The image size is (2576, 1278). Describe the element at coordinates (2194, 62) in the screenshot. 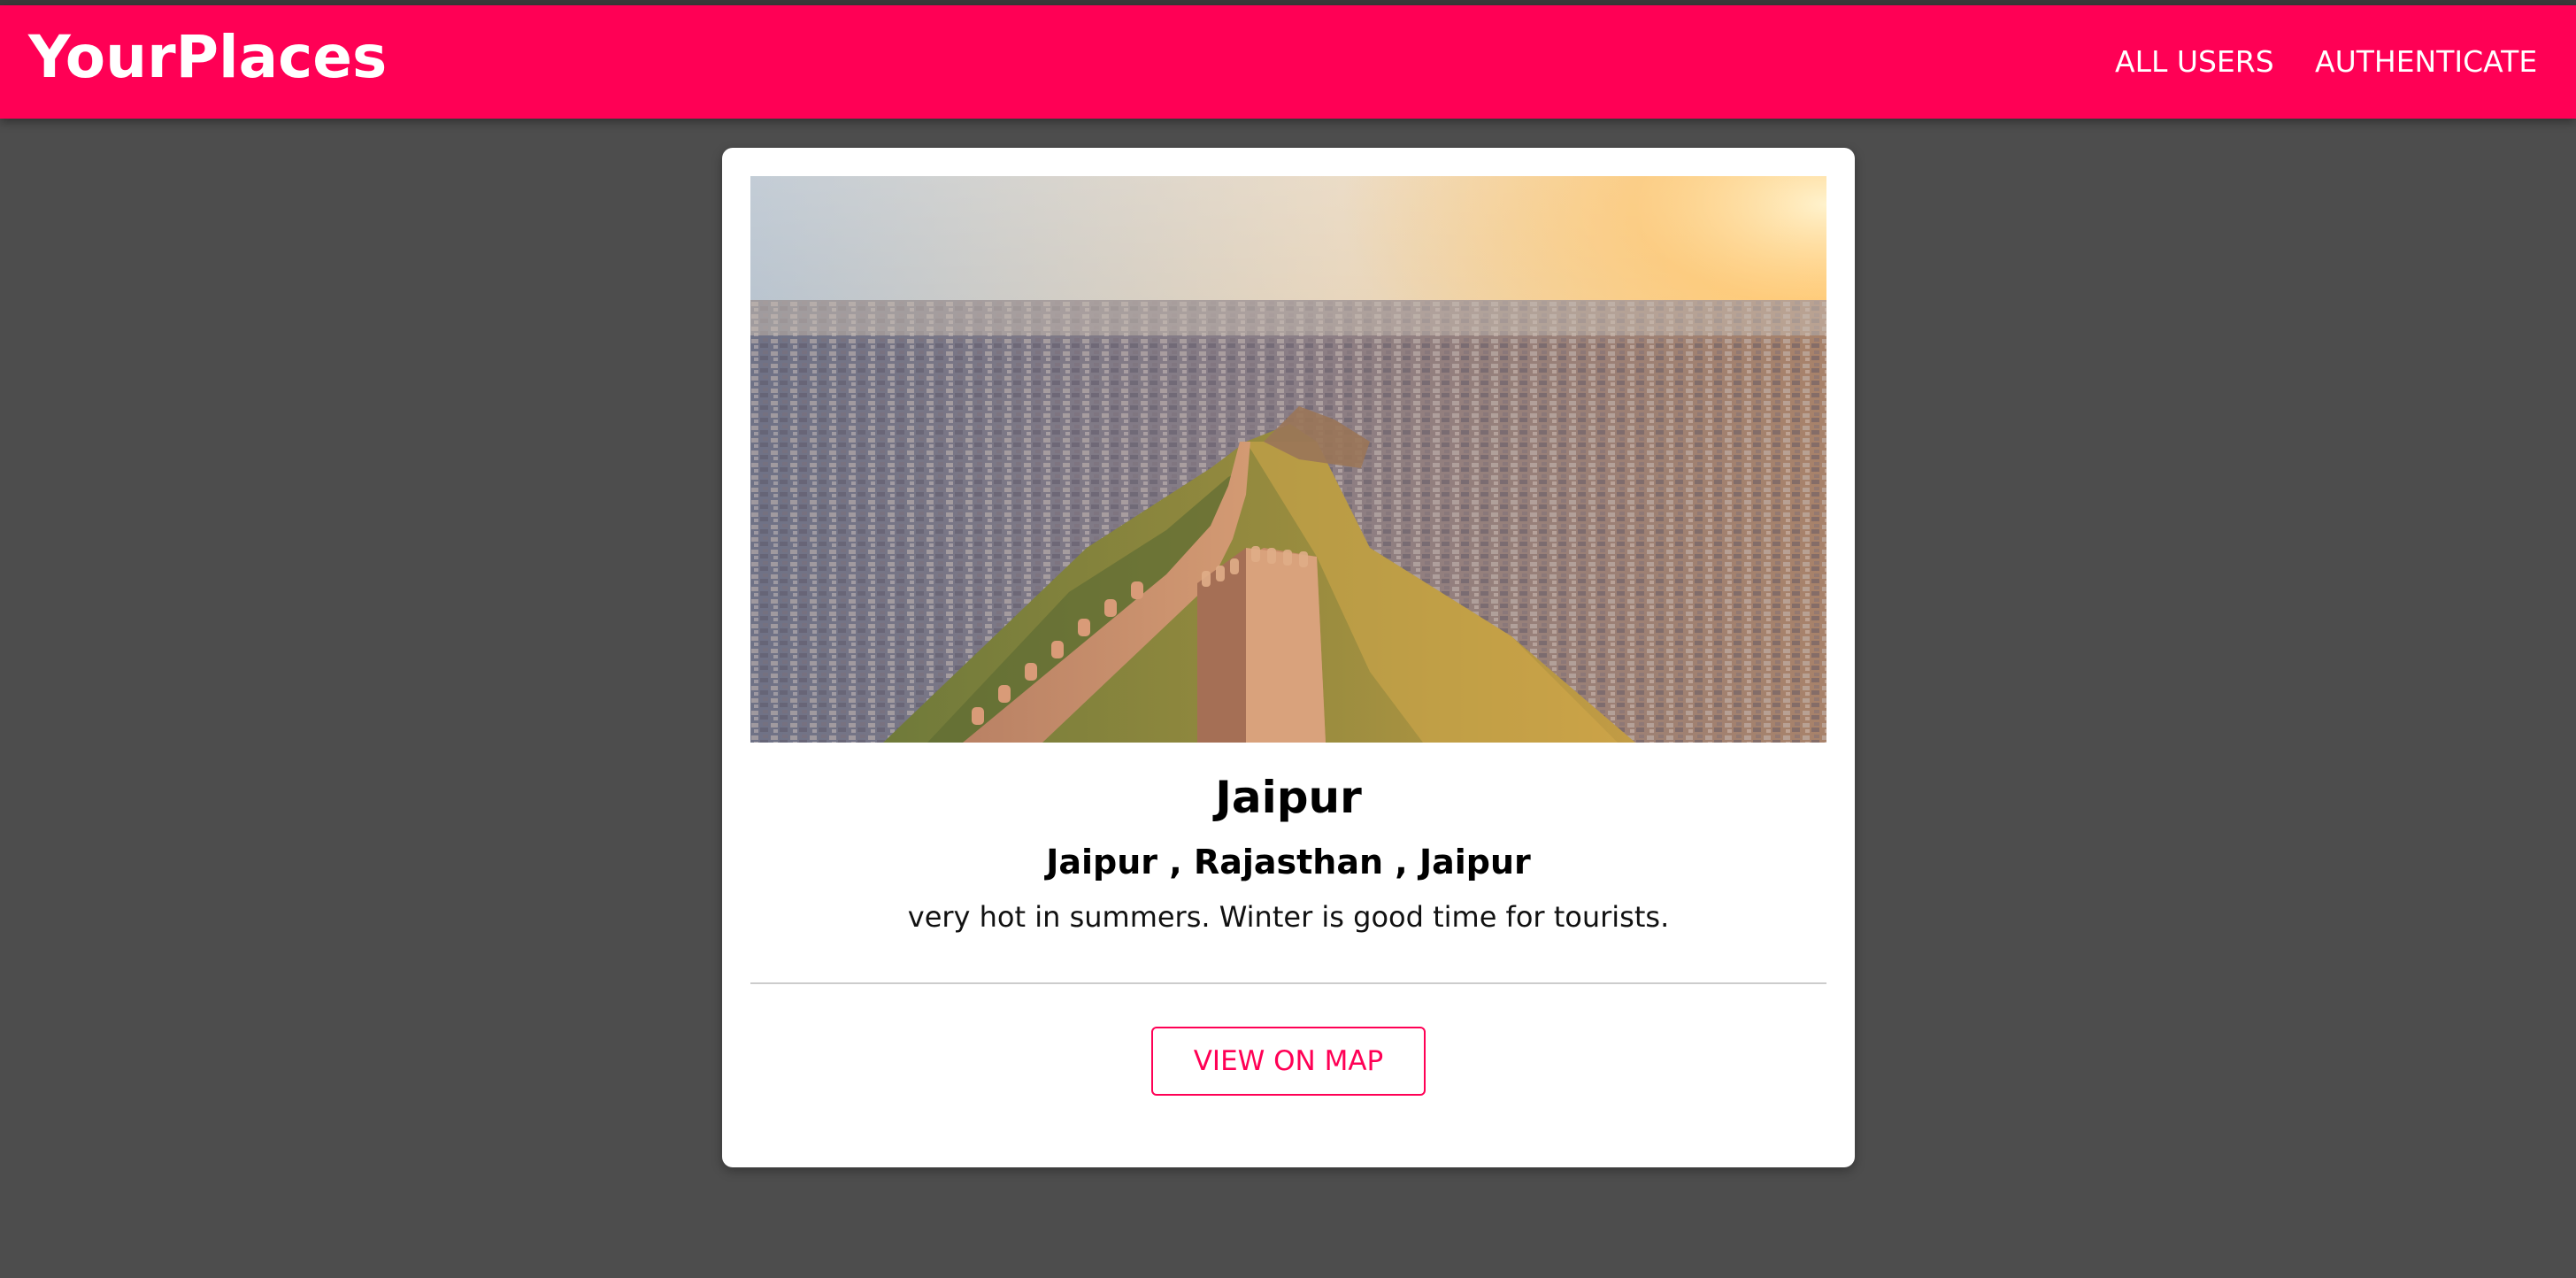

I see `nav-link-all-users: ALL USERS` at that location.